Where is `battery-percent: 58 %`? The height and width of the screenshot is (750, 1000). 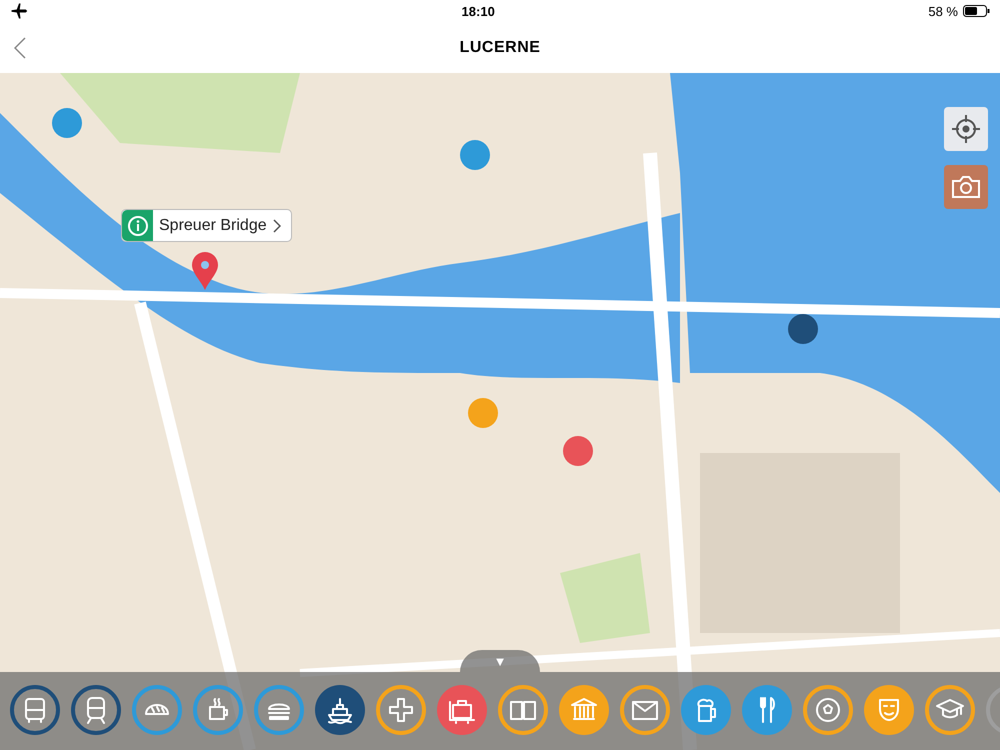
battery-percent: 58 % is located at coordinates (943, 11).